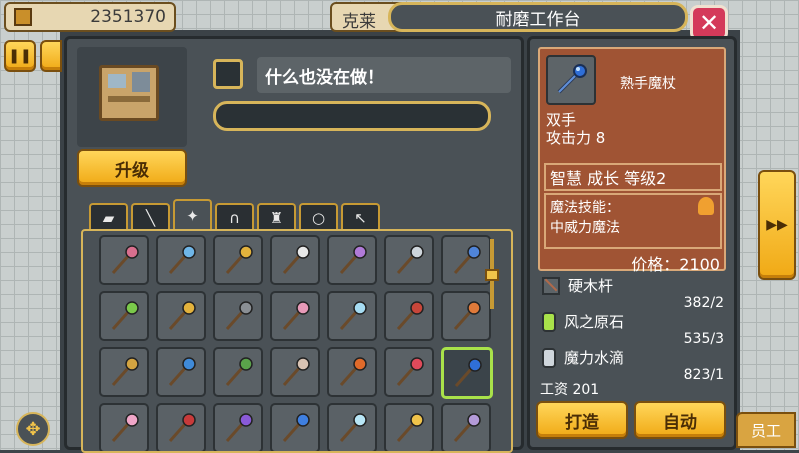 The image size is (799, 453). I want to click on staff-sapphire-icon, so click(572, 79).